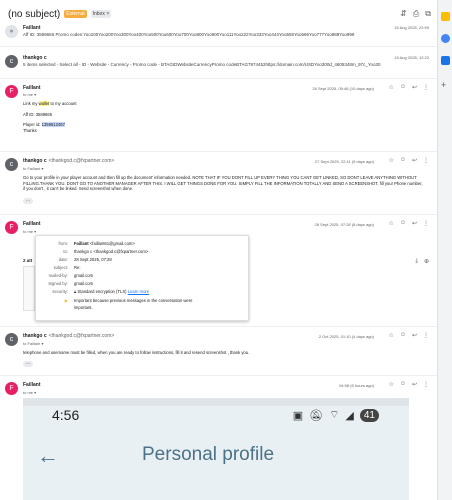 Image resolution: width=452 pixels, height=500 pixels. I want to click on subject-row: (no subject) External Inbox ×, so click(60, 14).